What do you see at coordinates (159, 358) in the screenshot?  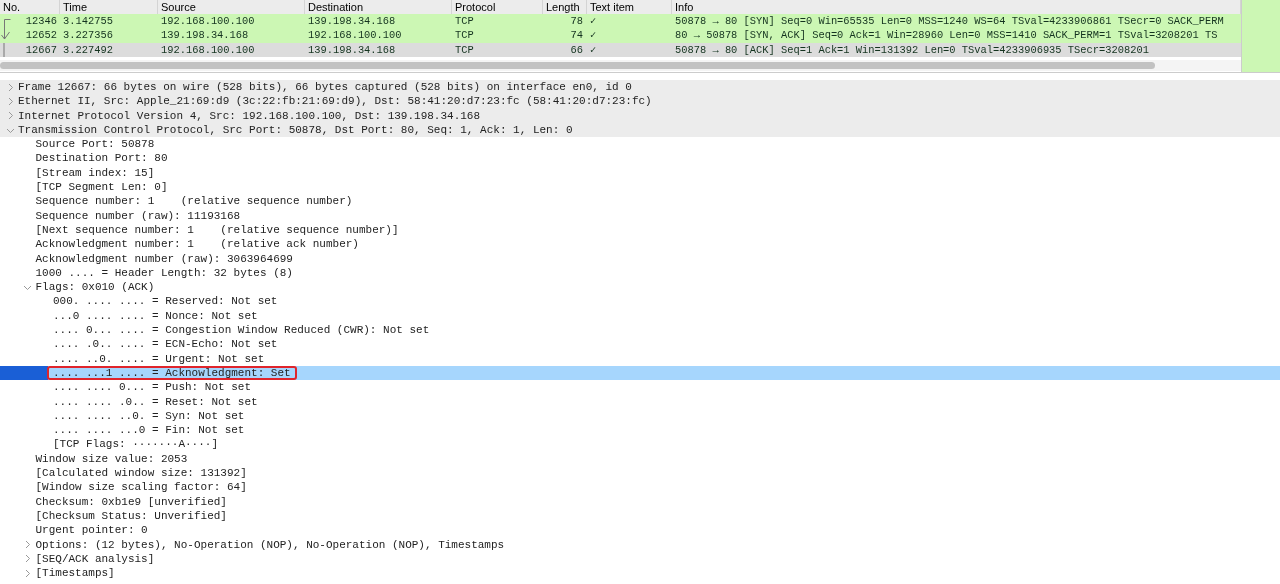 I see `field-text: .... ..0. .... = Urgent: Not set` at bounding box center [159, 358].